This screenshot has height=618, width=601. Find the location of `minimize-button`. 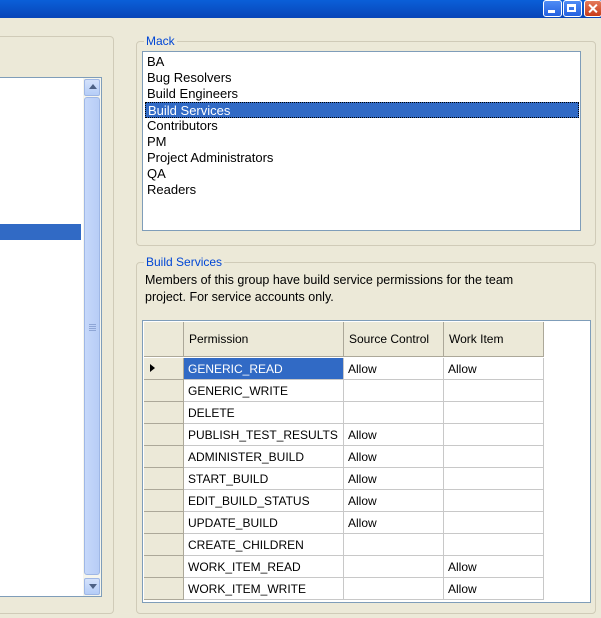

minimize-button is located at coordinates (552, 8).